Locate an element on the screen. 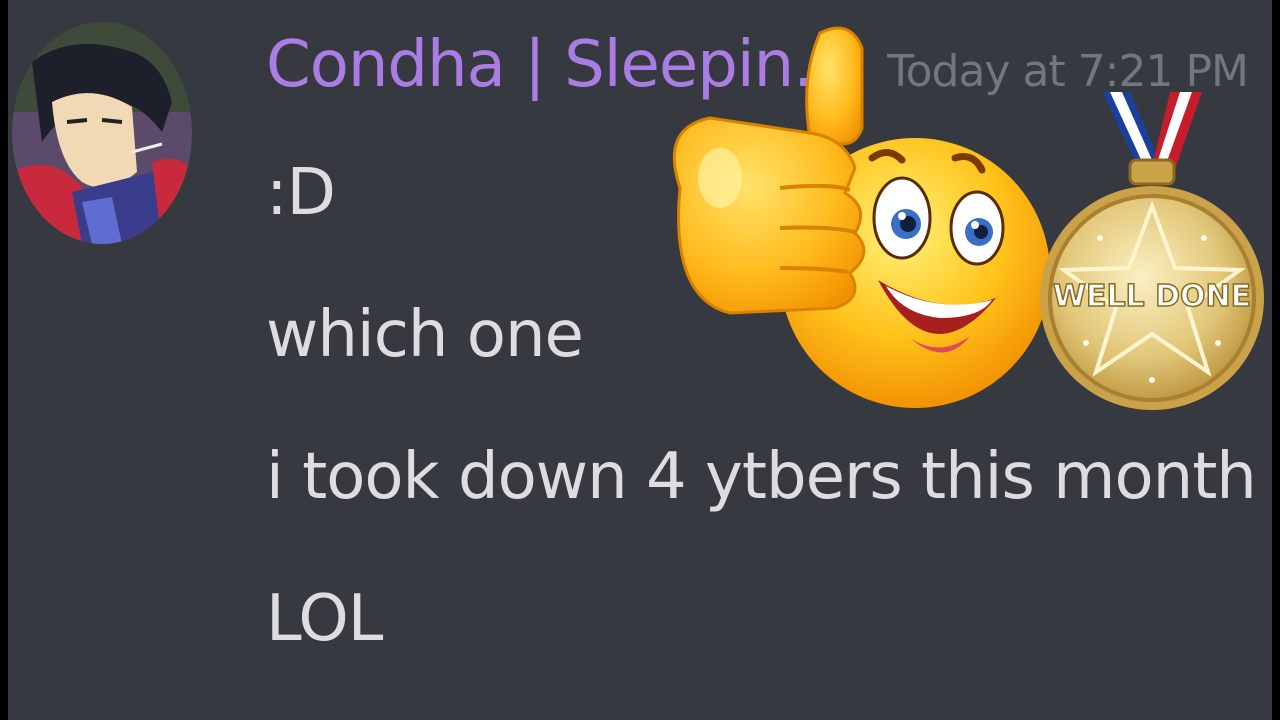 Image resolution: width=1280 pixels, height=720 pixels. message-line: :D is located at coordinates (301, 193).